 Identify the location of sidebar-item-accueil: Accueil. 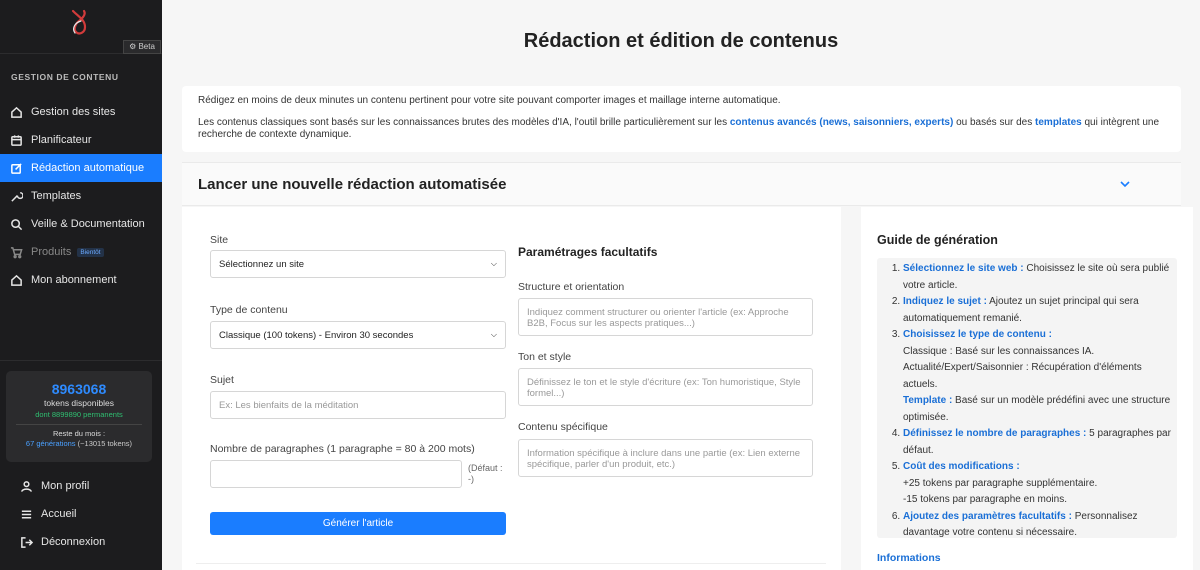
(81, 514).